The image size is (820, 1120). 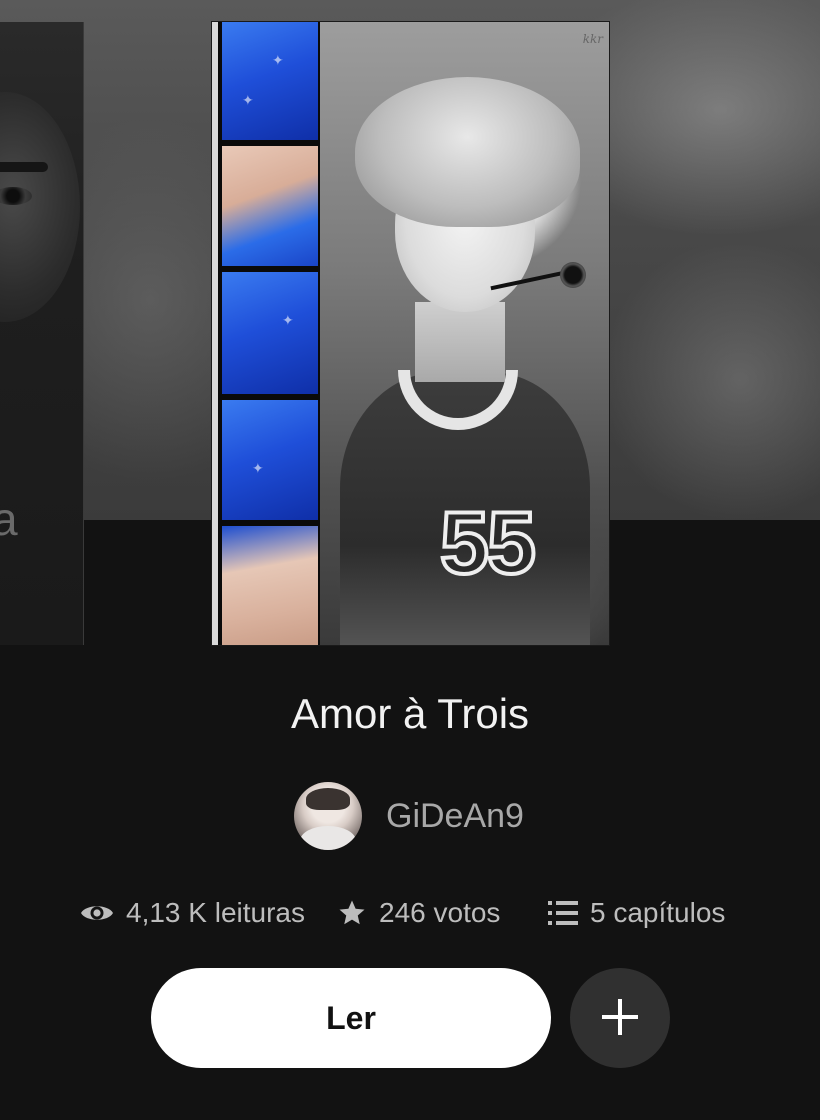 I want to click on votes-label: 246 votos, so click(x=440, y=912).